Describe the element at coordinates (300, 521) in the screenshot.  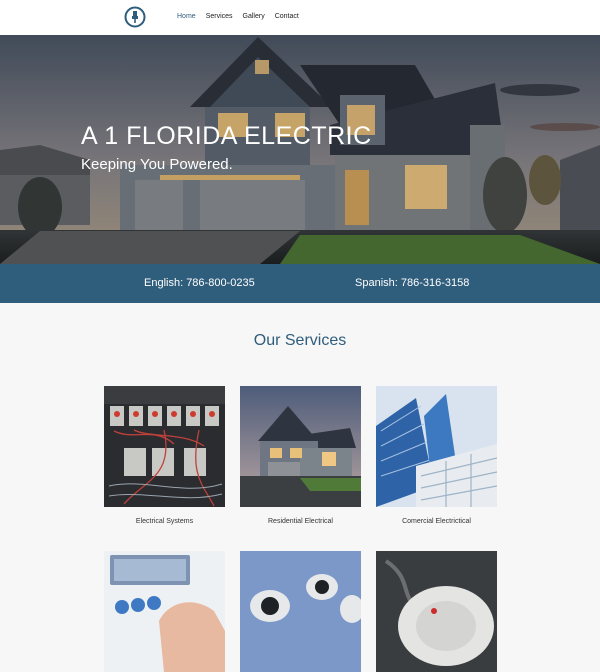
I see `caption-residential-electrical: Residential Electrical` at that location.